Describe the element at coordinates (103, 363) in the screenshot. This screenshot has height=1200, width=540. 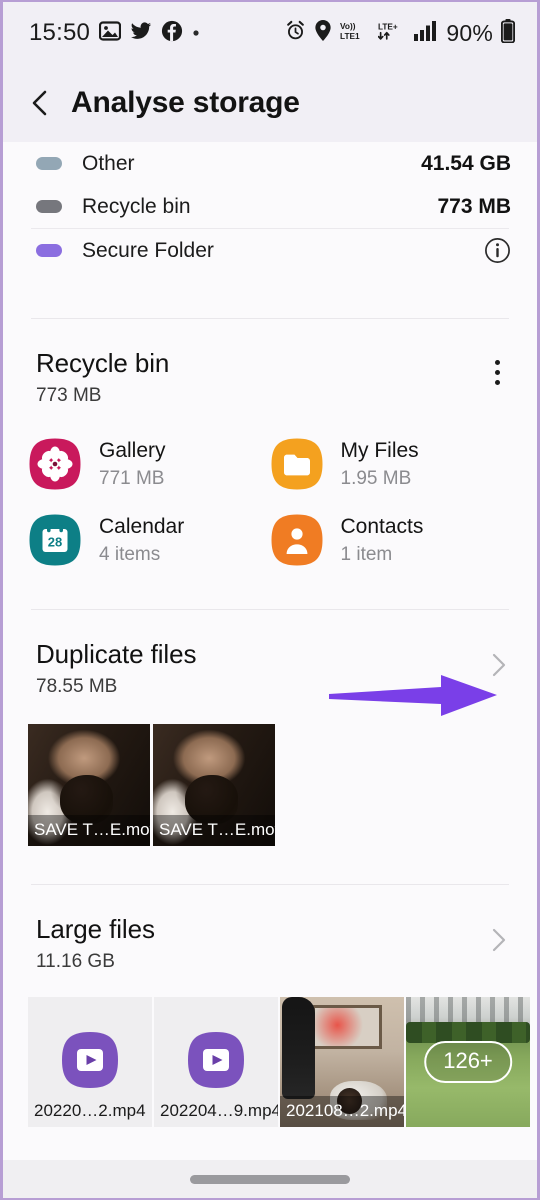
I see `recycle-bin-title: Recycle bin` at that location.